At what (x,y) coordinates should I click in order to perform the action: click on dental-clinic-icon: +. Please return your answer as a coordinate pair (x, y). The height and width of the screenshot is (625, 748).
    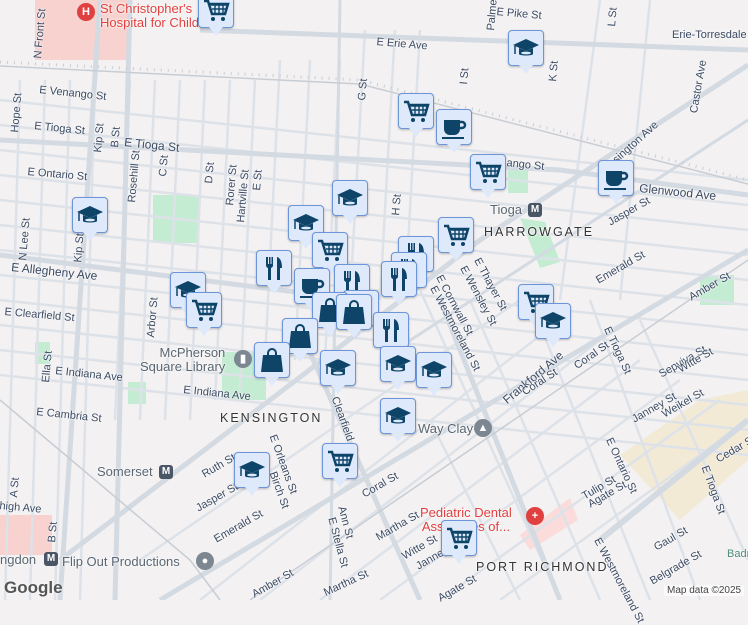
    Looking at the image, I should click on (535, 516).